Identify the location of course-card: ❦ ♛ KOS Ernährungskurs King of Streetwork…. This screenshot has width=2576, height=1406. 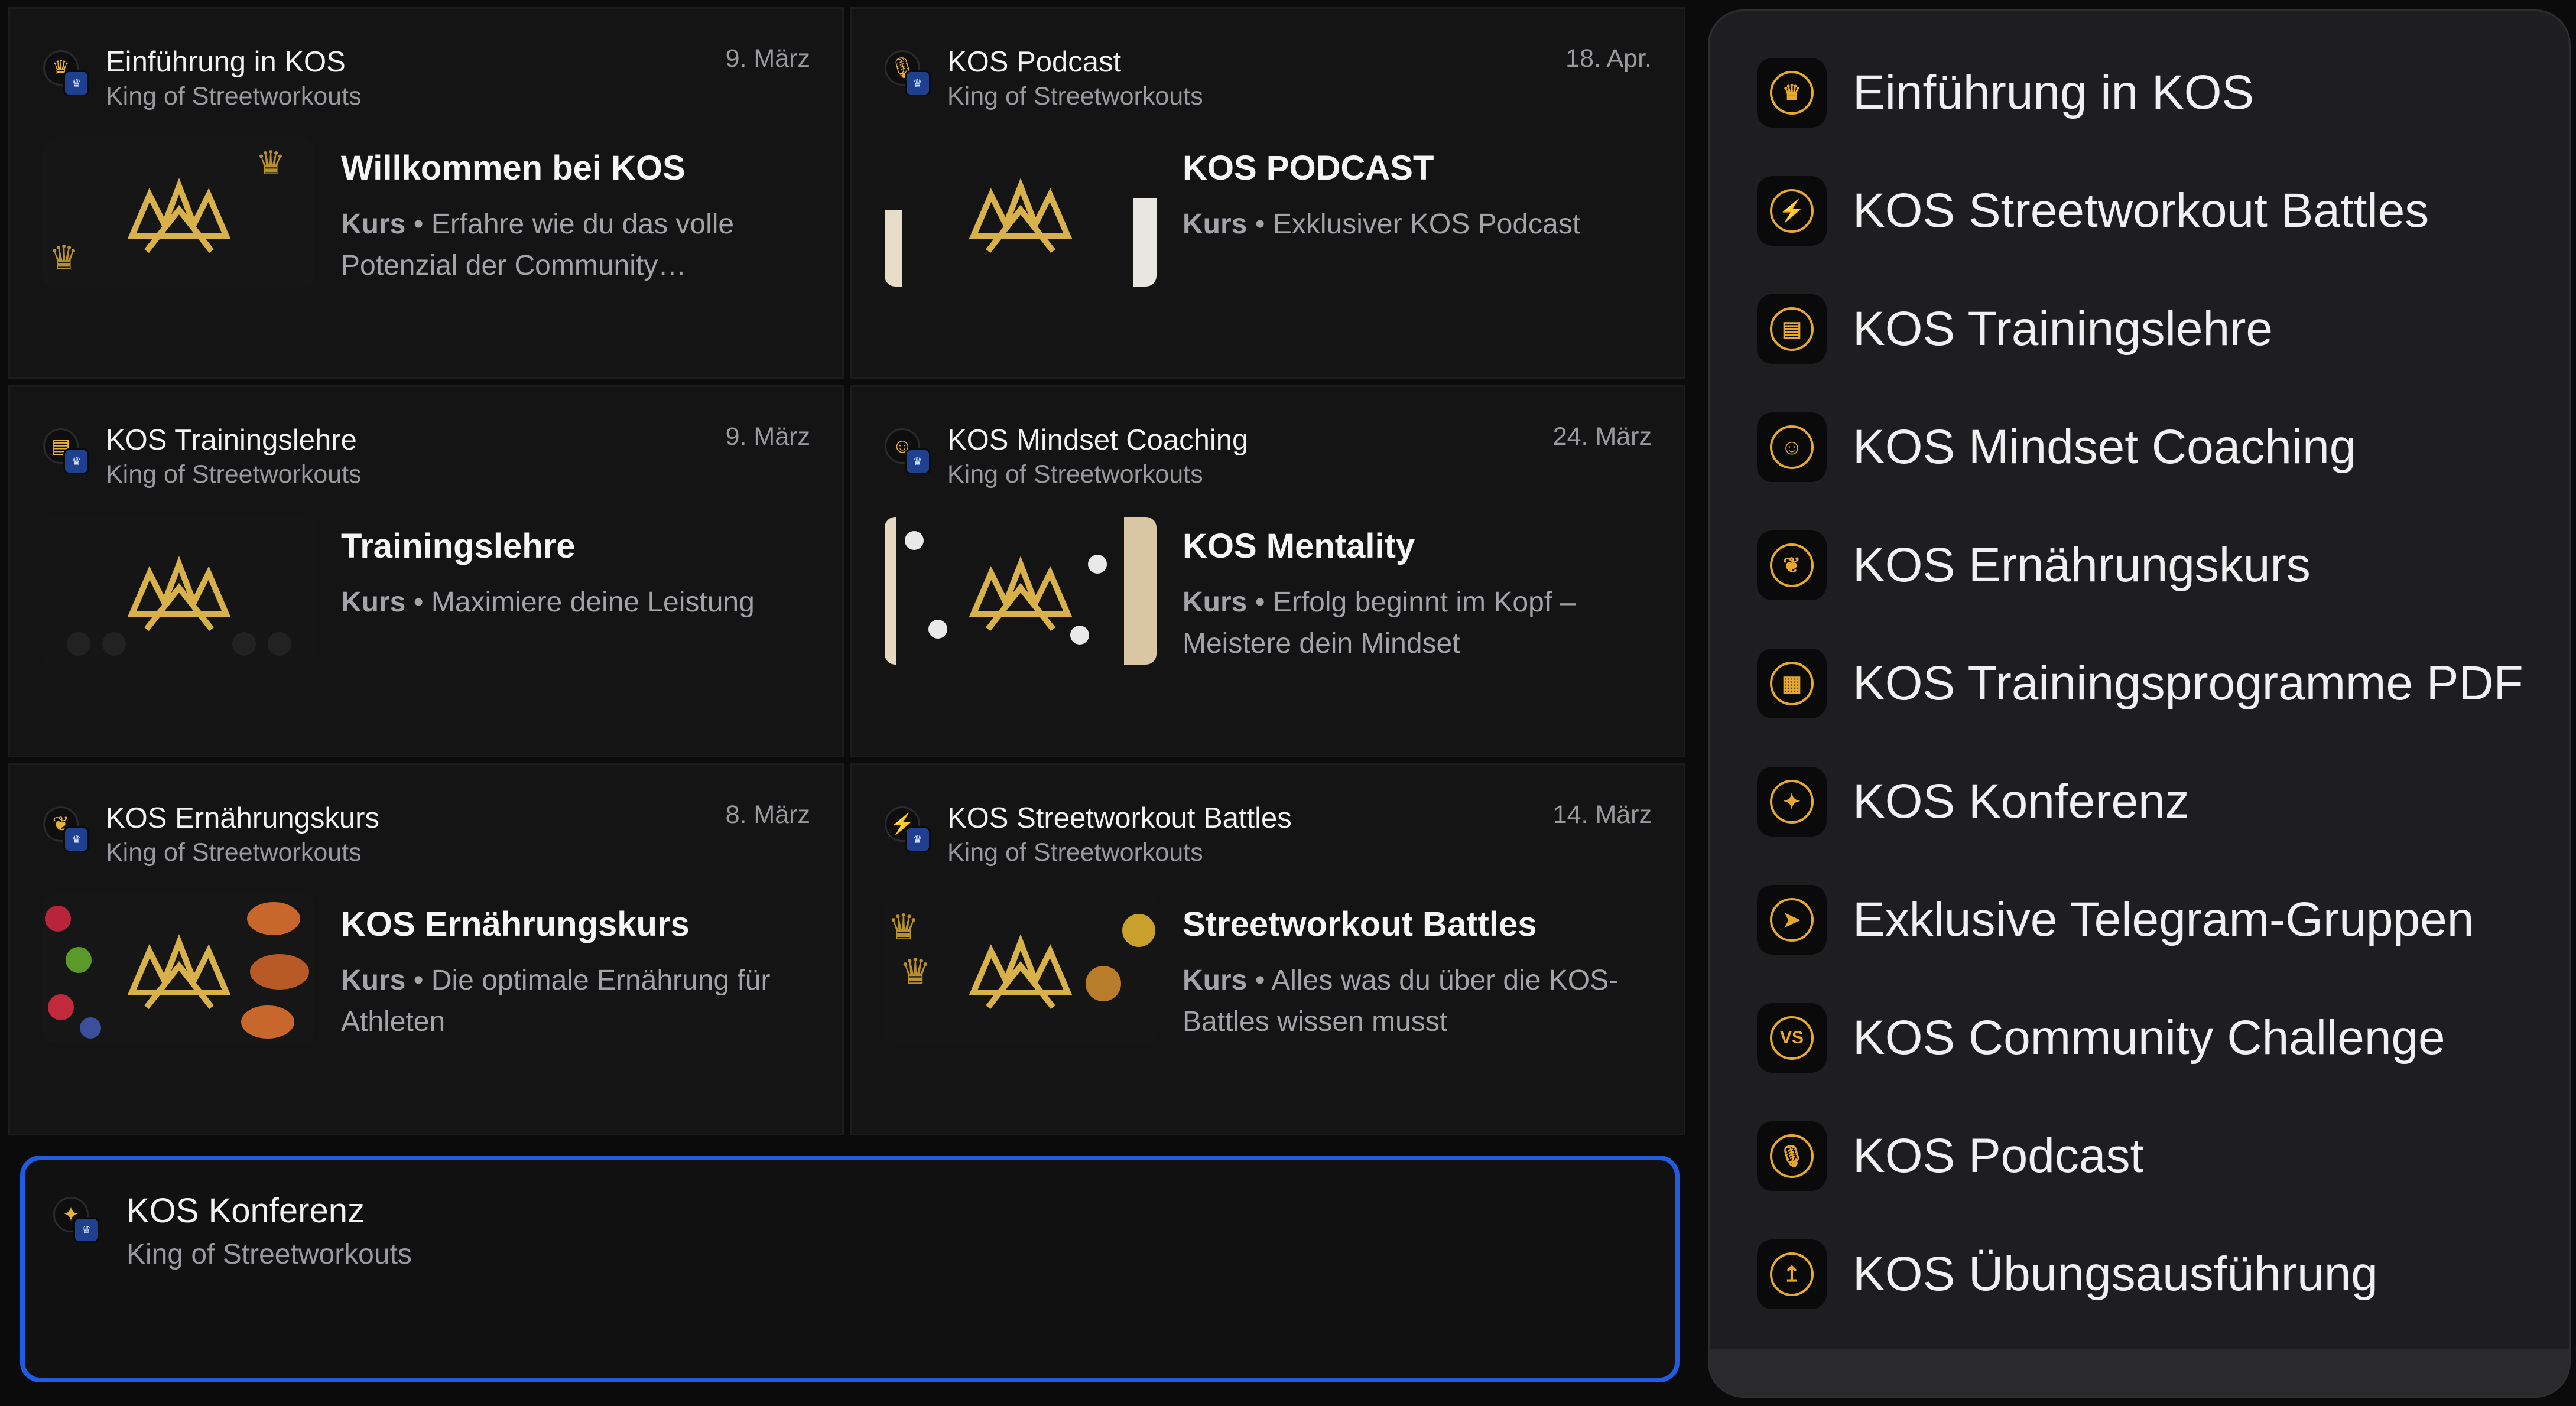
(426, 949).